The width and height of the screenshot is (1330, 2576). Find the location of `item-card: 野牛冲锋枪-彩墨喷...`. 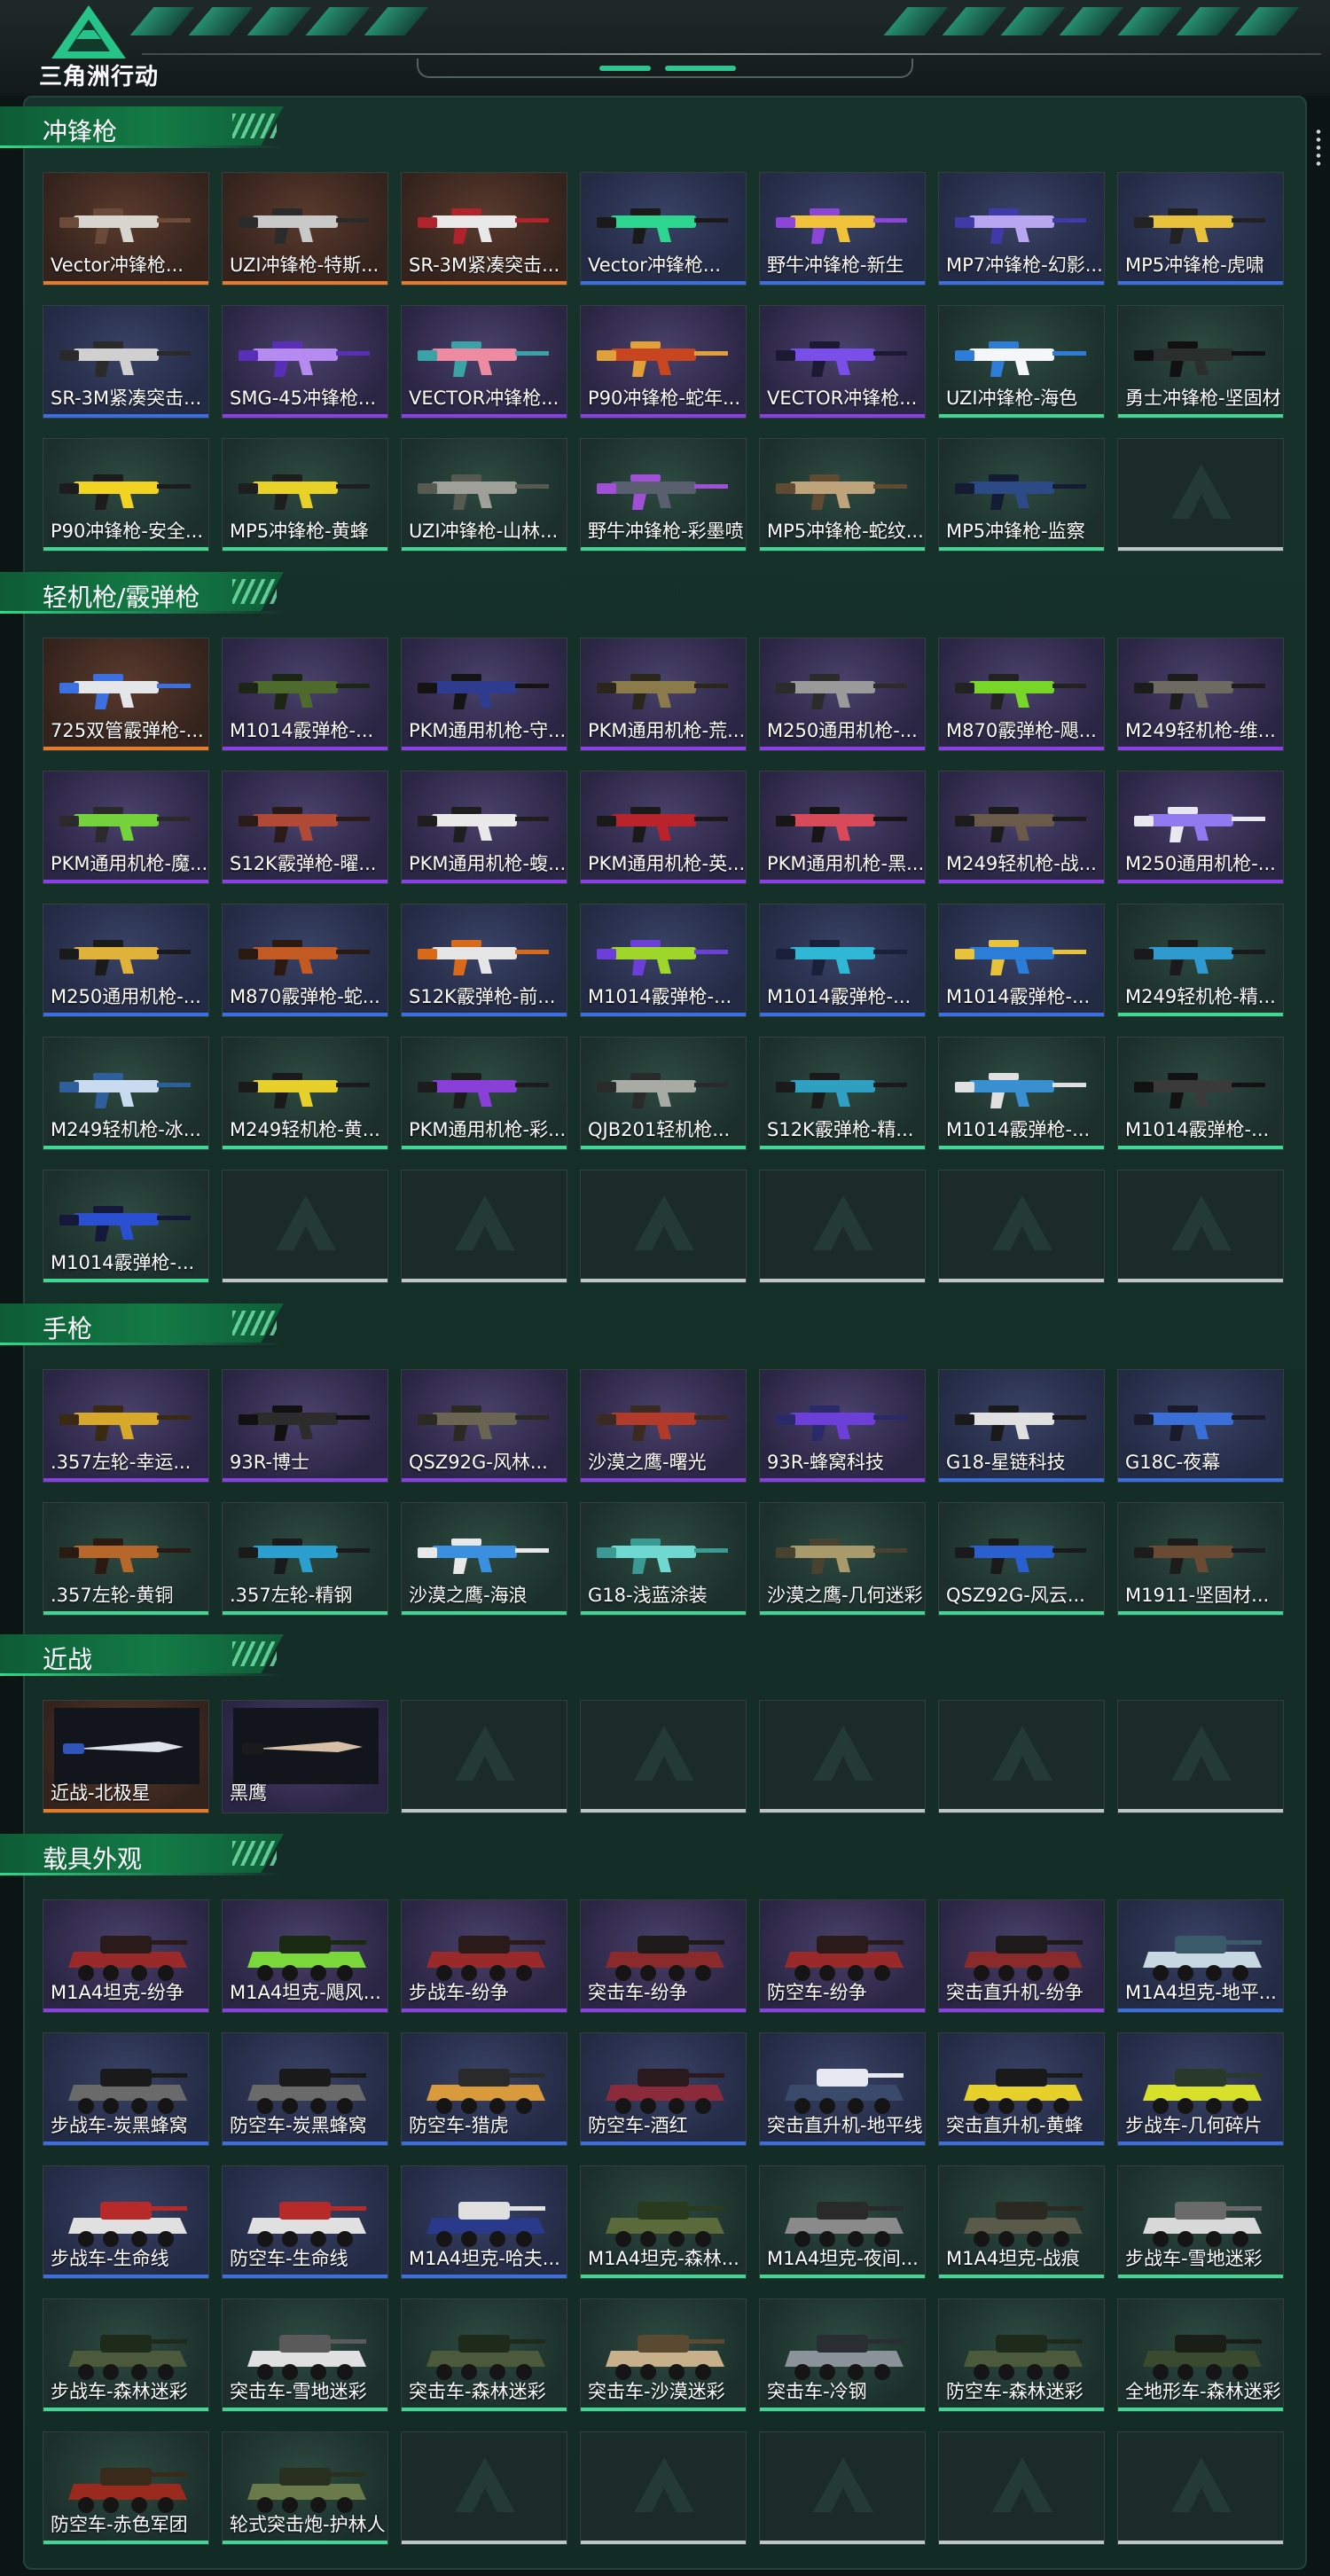

item-card: 野牛冲锋枪-彩墨喷... is located at coordinates (664, 495).